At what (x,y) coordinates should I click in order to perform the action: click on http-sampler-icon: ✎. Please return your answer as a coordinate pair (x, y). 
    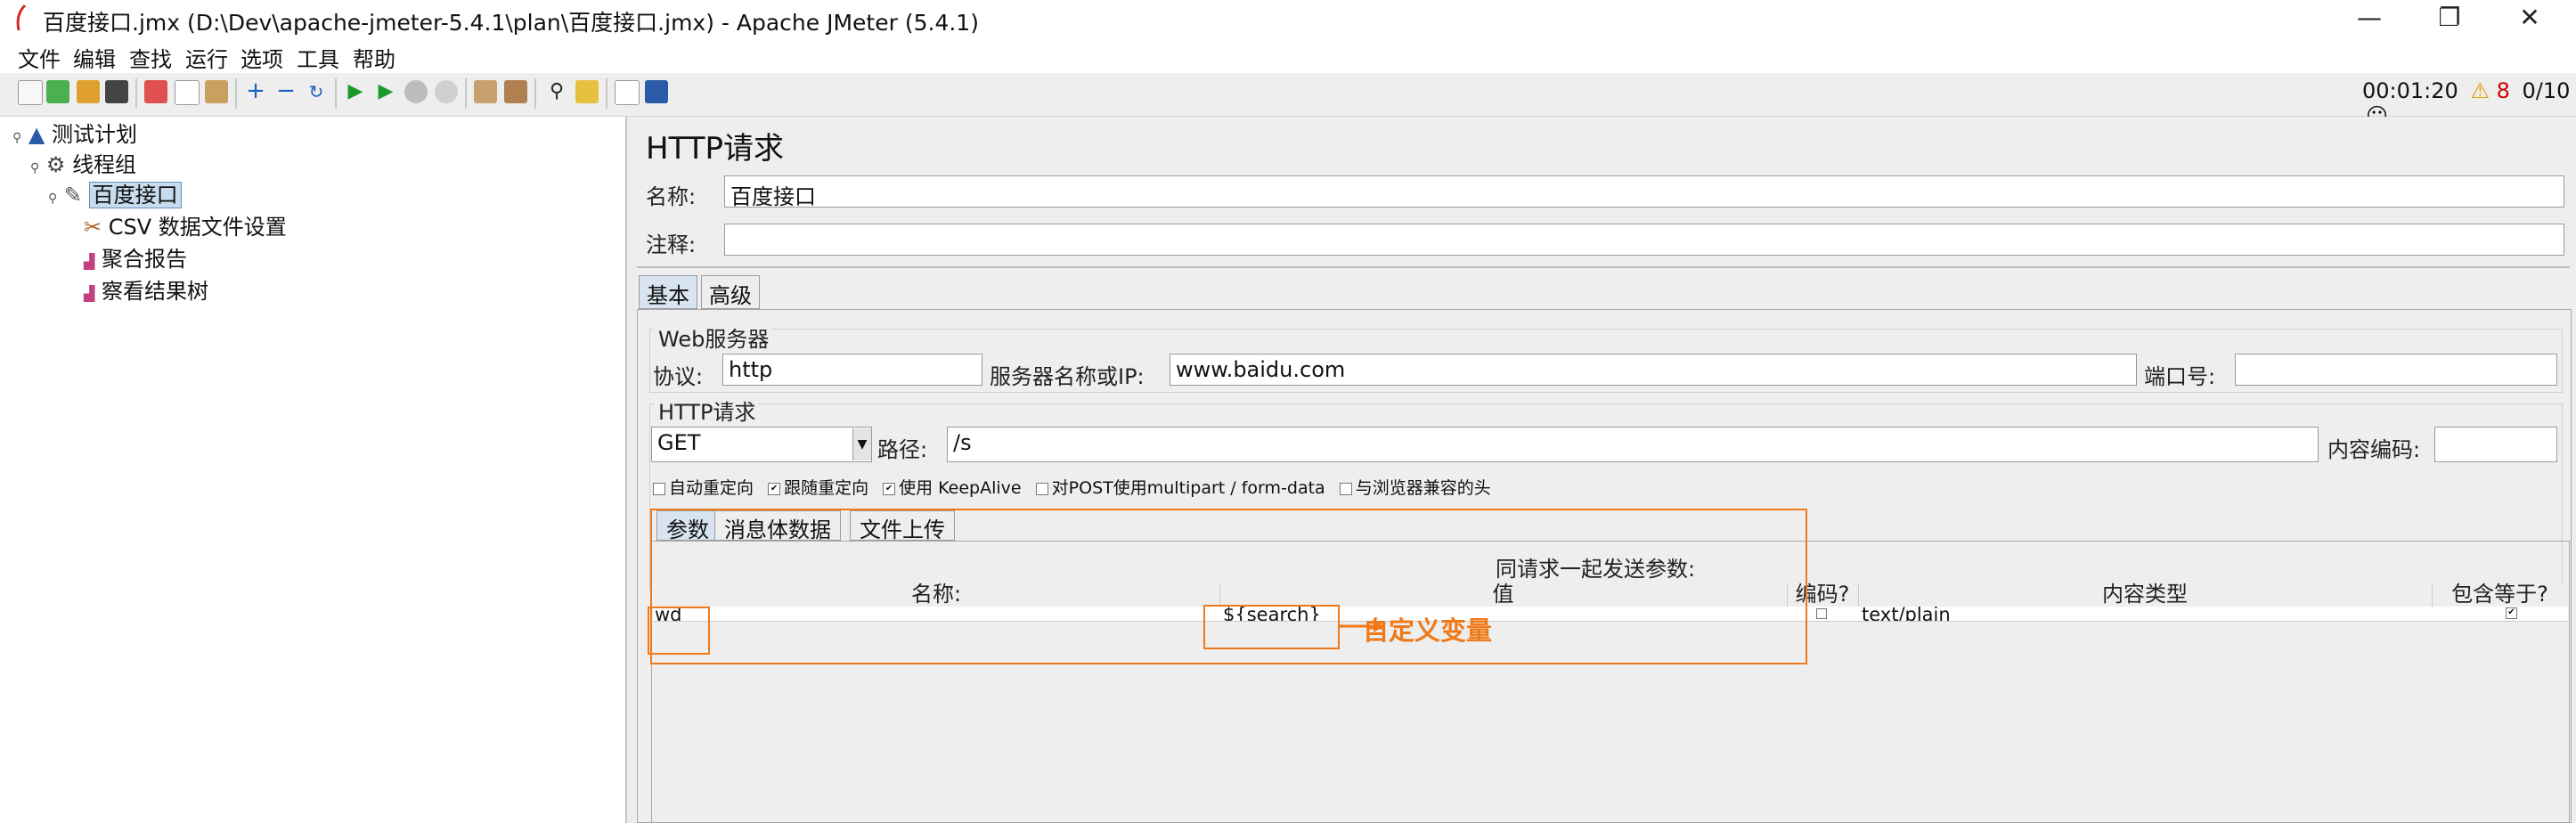
    Looking at the image, I should click on (73, 196).